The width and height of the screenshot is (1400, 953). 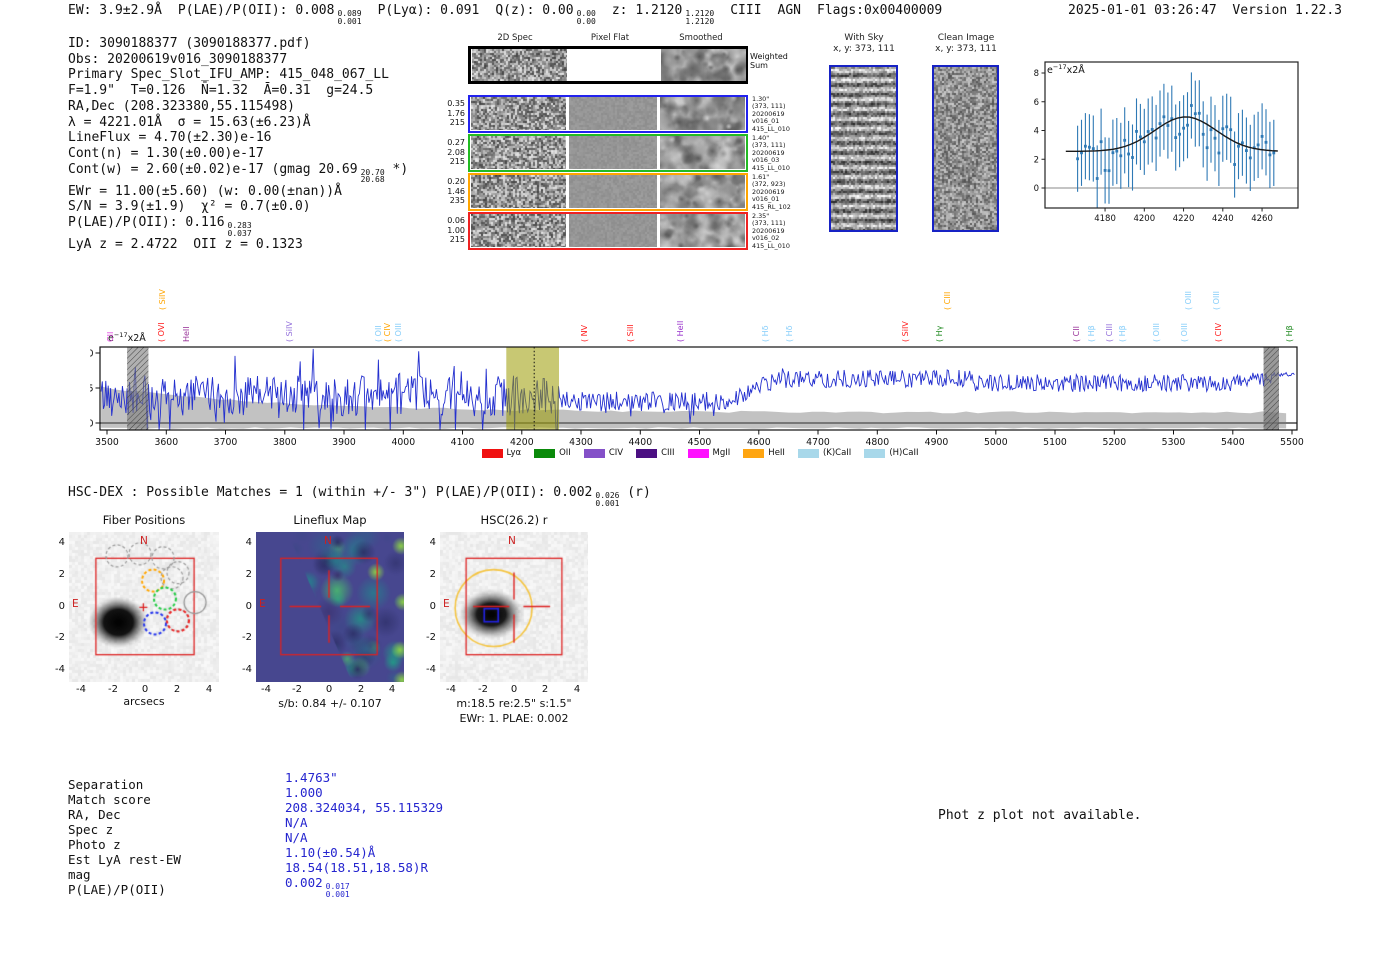 I want to click on hsc-caption-1: m:18.5 re:2.5" s:1.5", so click(x=514, y=703).